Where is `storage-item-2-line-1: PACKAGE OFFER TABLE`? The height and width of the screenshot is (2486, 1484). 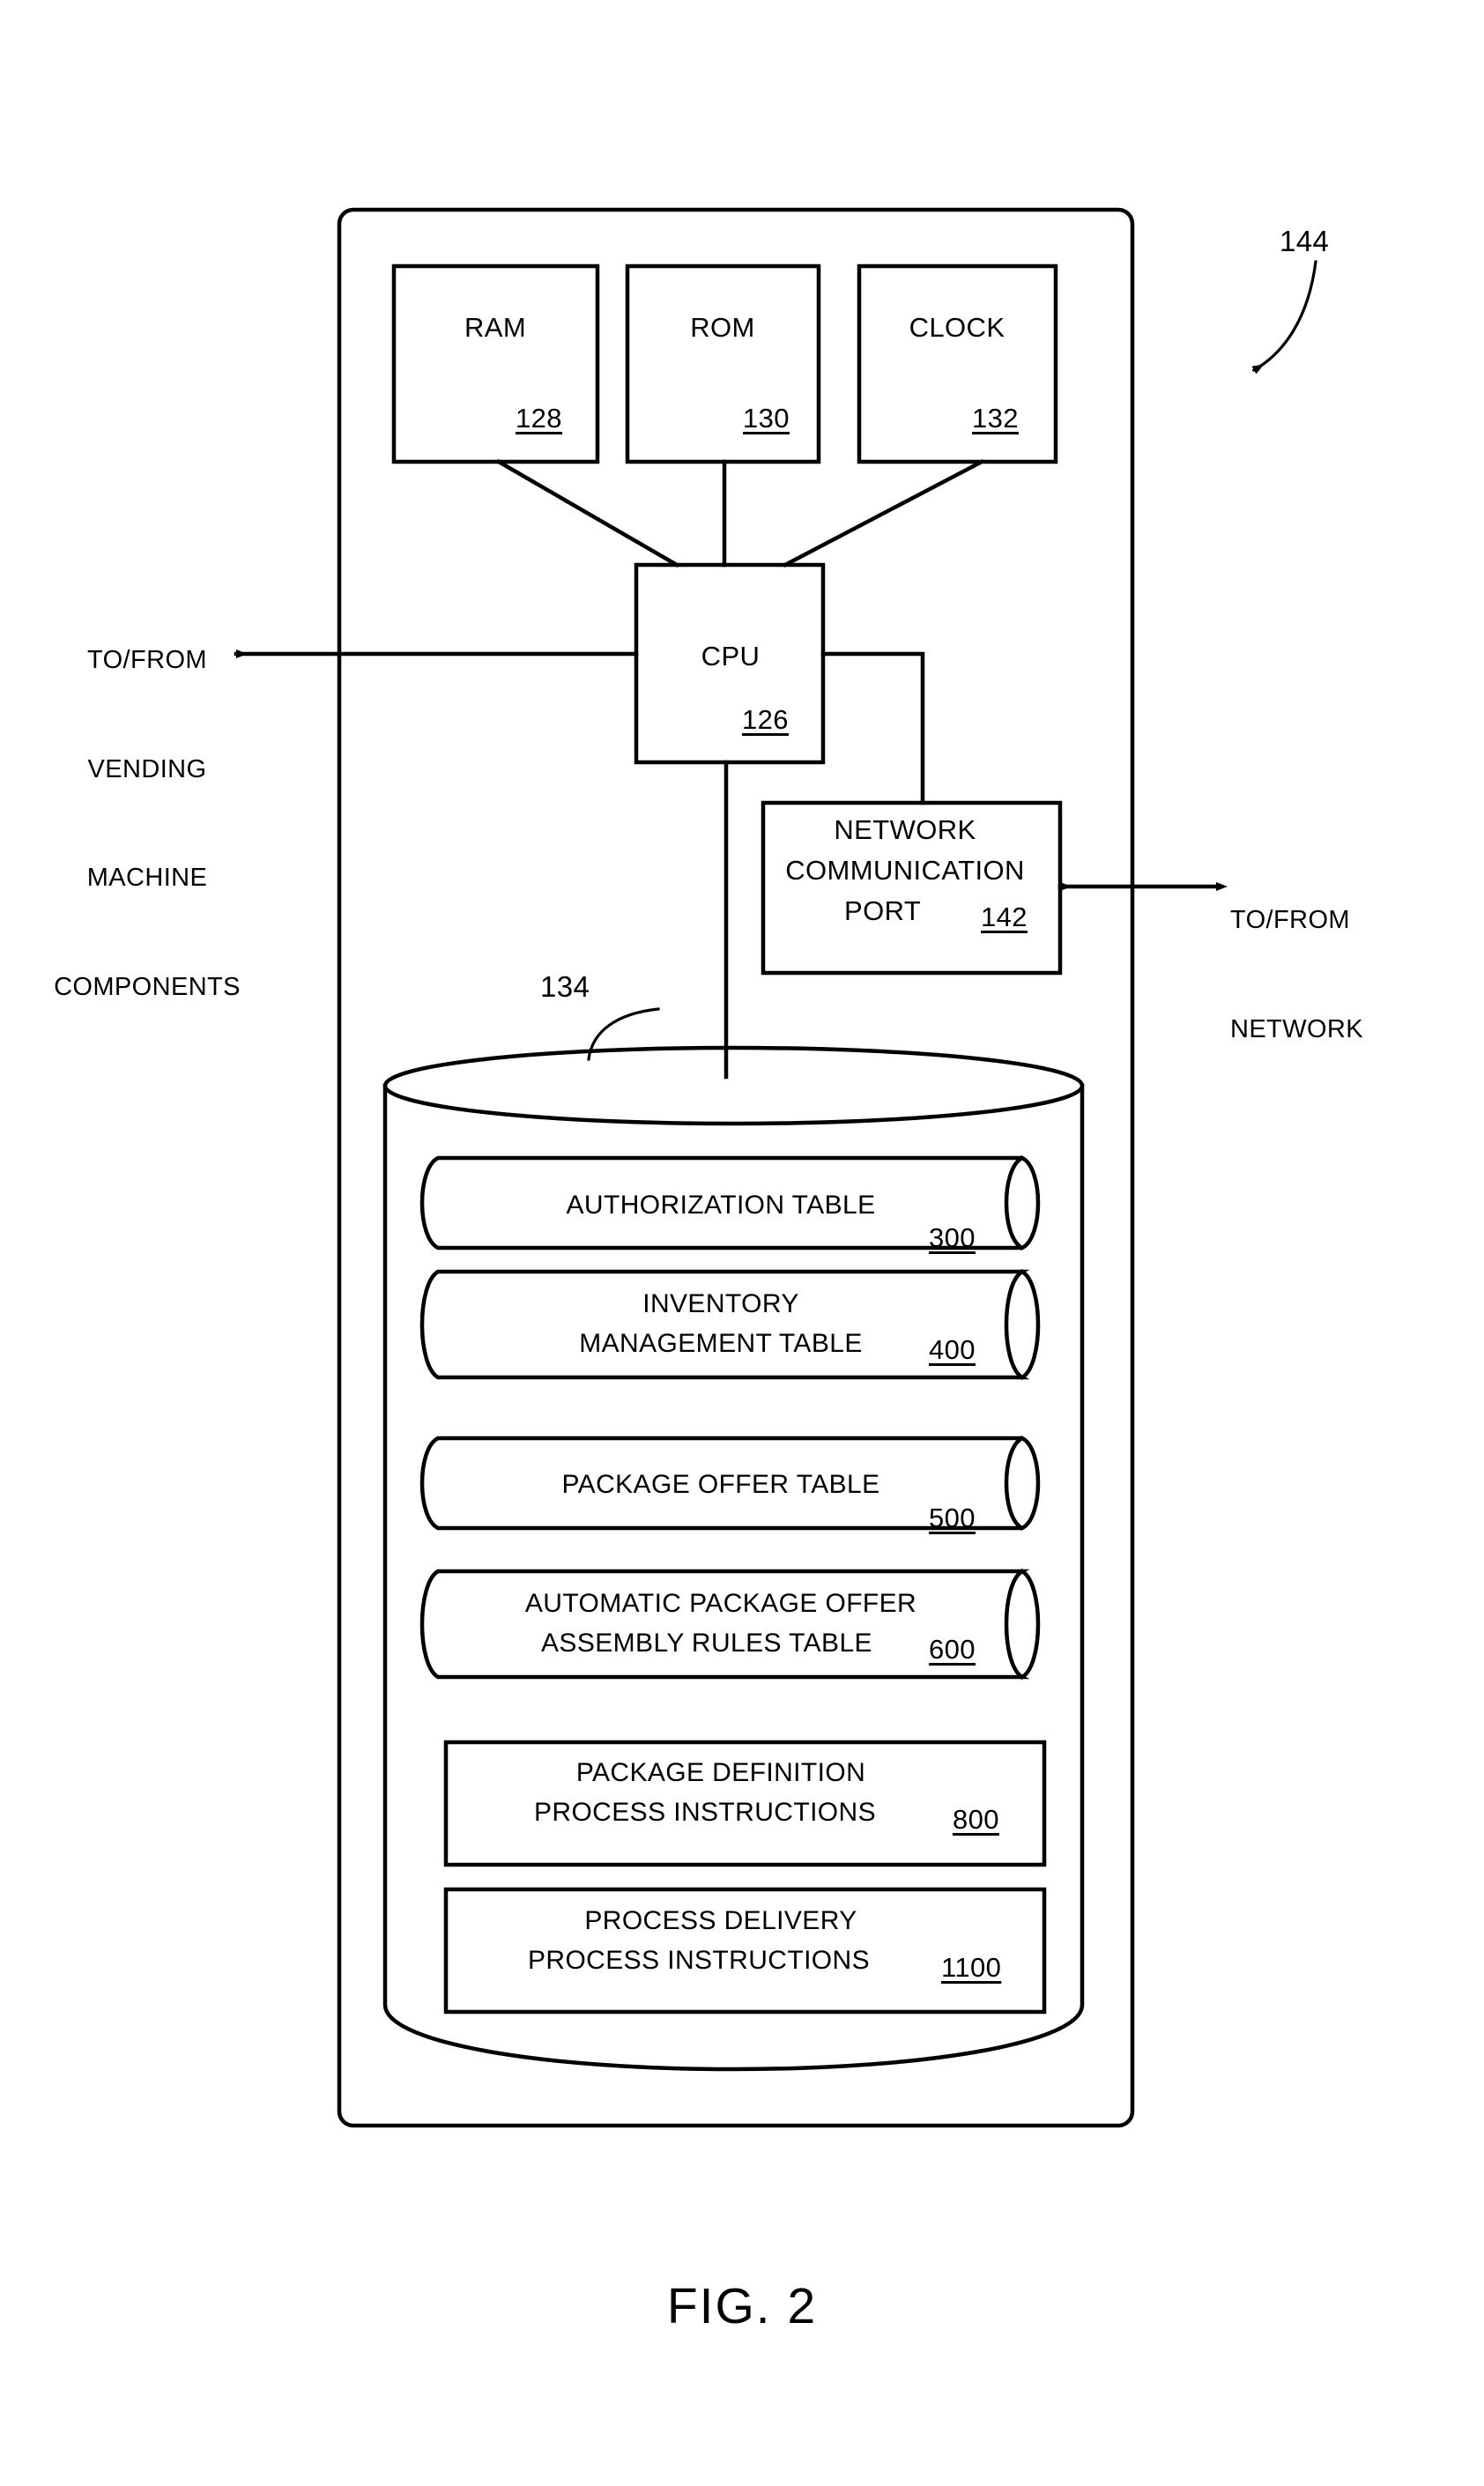 storage-item-2-line-1: PACKAGE OFFER TABLE is located at coordinates (720, 1485).